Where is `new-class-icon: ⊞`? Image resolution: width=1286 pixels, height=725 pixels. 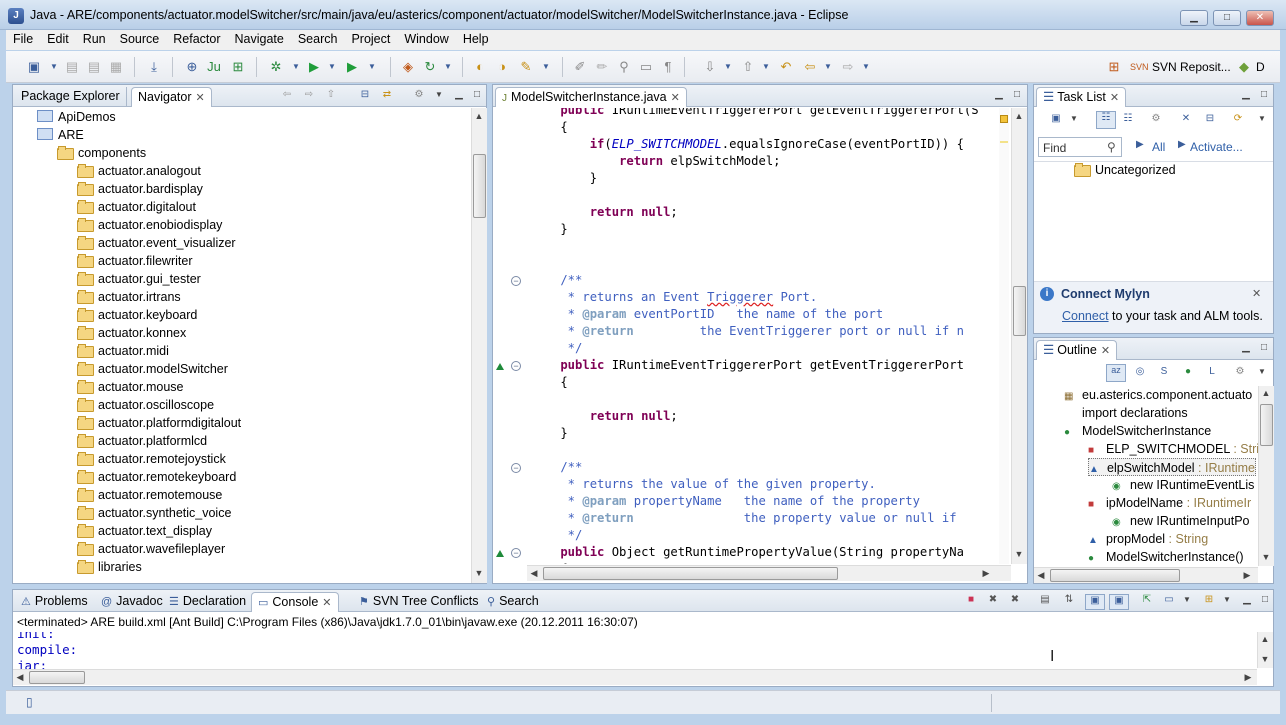
new-class-icon: ⊞ is located at coordinates (238, 67).